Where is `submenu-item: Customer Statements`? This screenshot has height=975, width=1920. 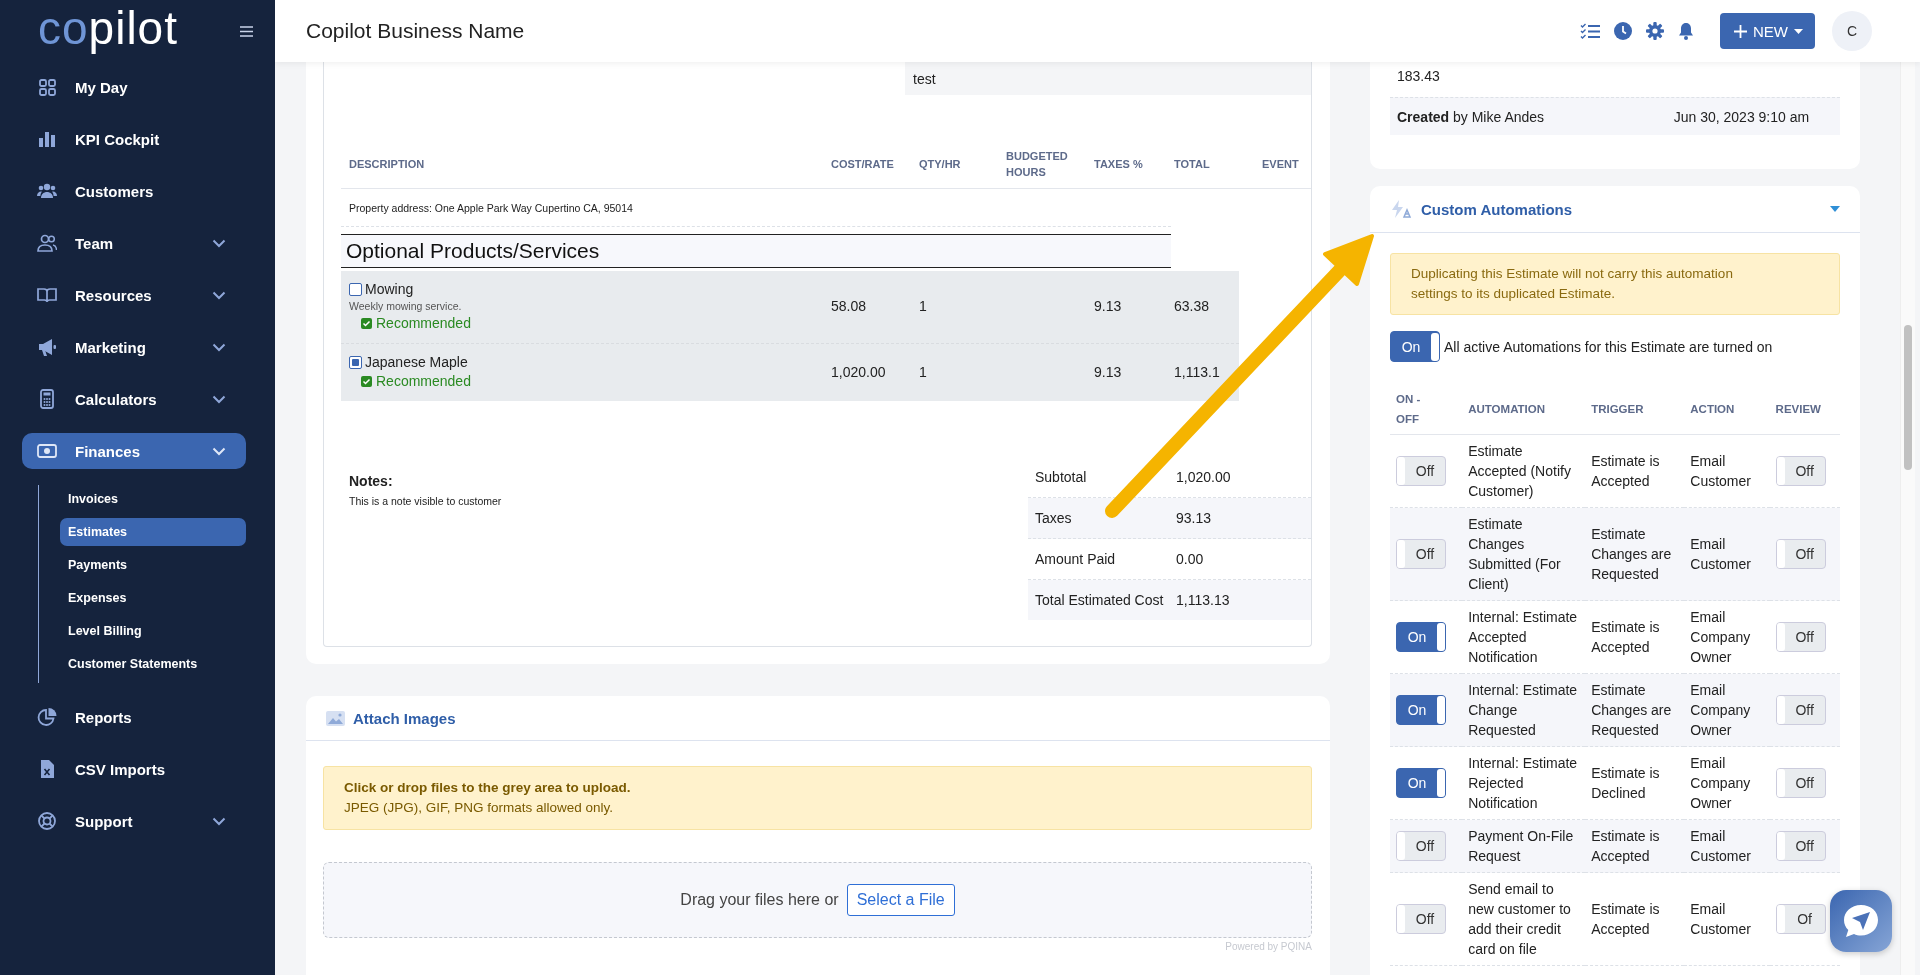 submenu-item: Customer Statements is located at coordinates (153, 664).